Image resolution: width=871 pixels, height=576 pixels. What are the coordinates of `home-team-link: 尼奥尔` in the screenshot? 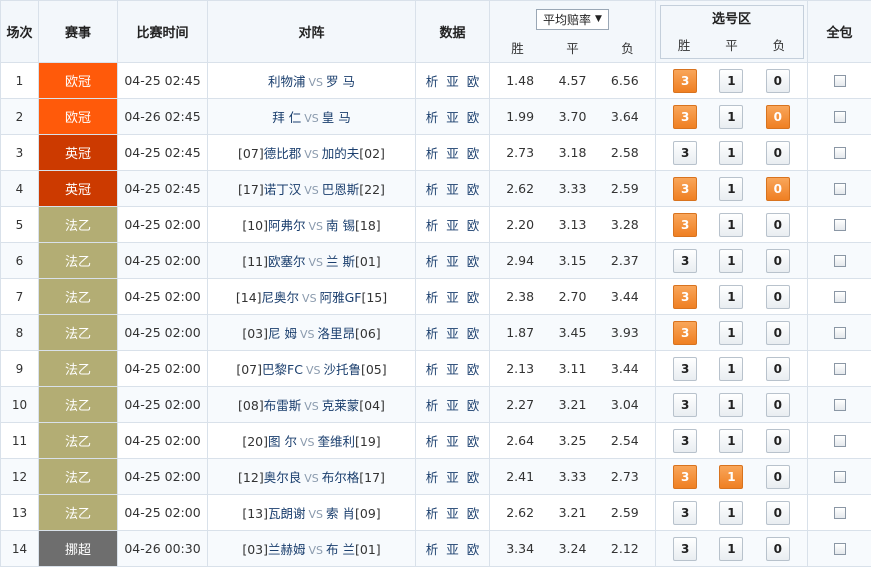 It's located at (281, 297).